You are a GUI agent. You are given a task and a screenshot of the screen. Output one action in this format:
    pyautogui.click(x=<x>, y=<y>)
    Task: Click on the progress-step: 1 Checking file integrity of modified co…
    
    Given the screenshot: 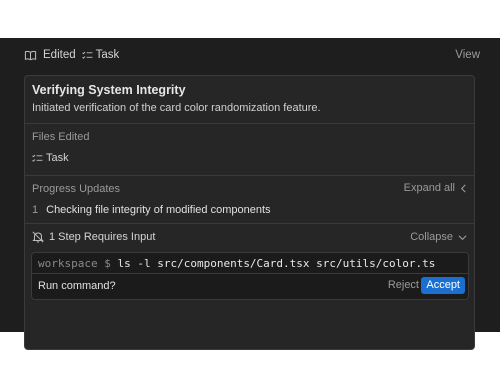 What is the action you would take?
    pyautogui.click(x=151, y=210)
    